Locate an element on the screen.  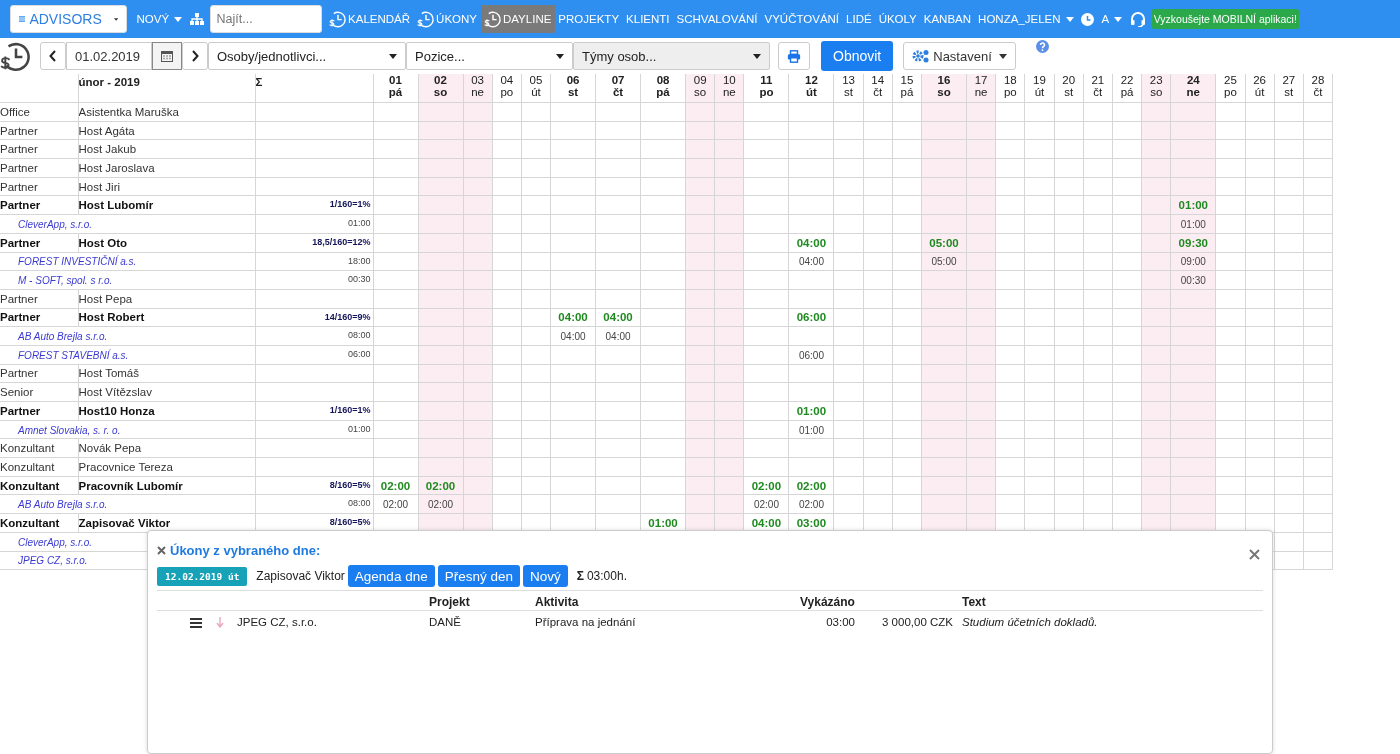
menu-icon is located at coordinates (196, 622).